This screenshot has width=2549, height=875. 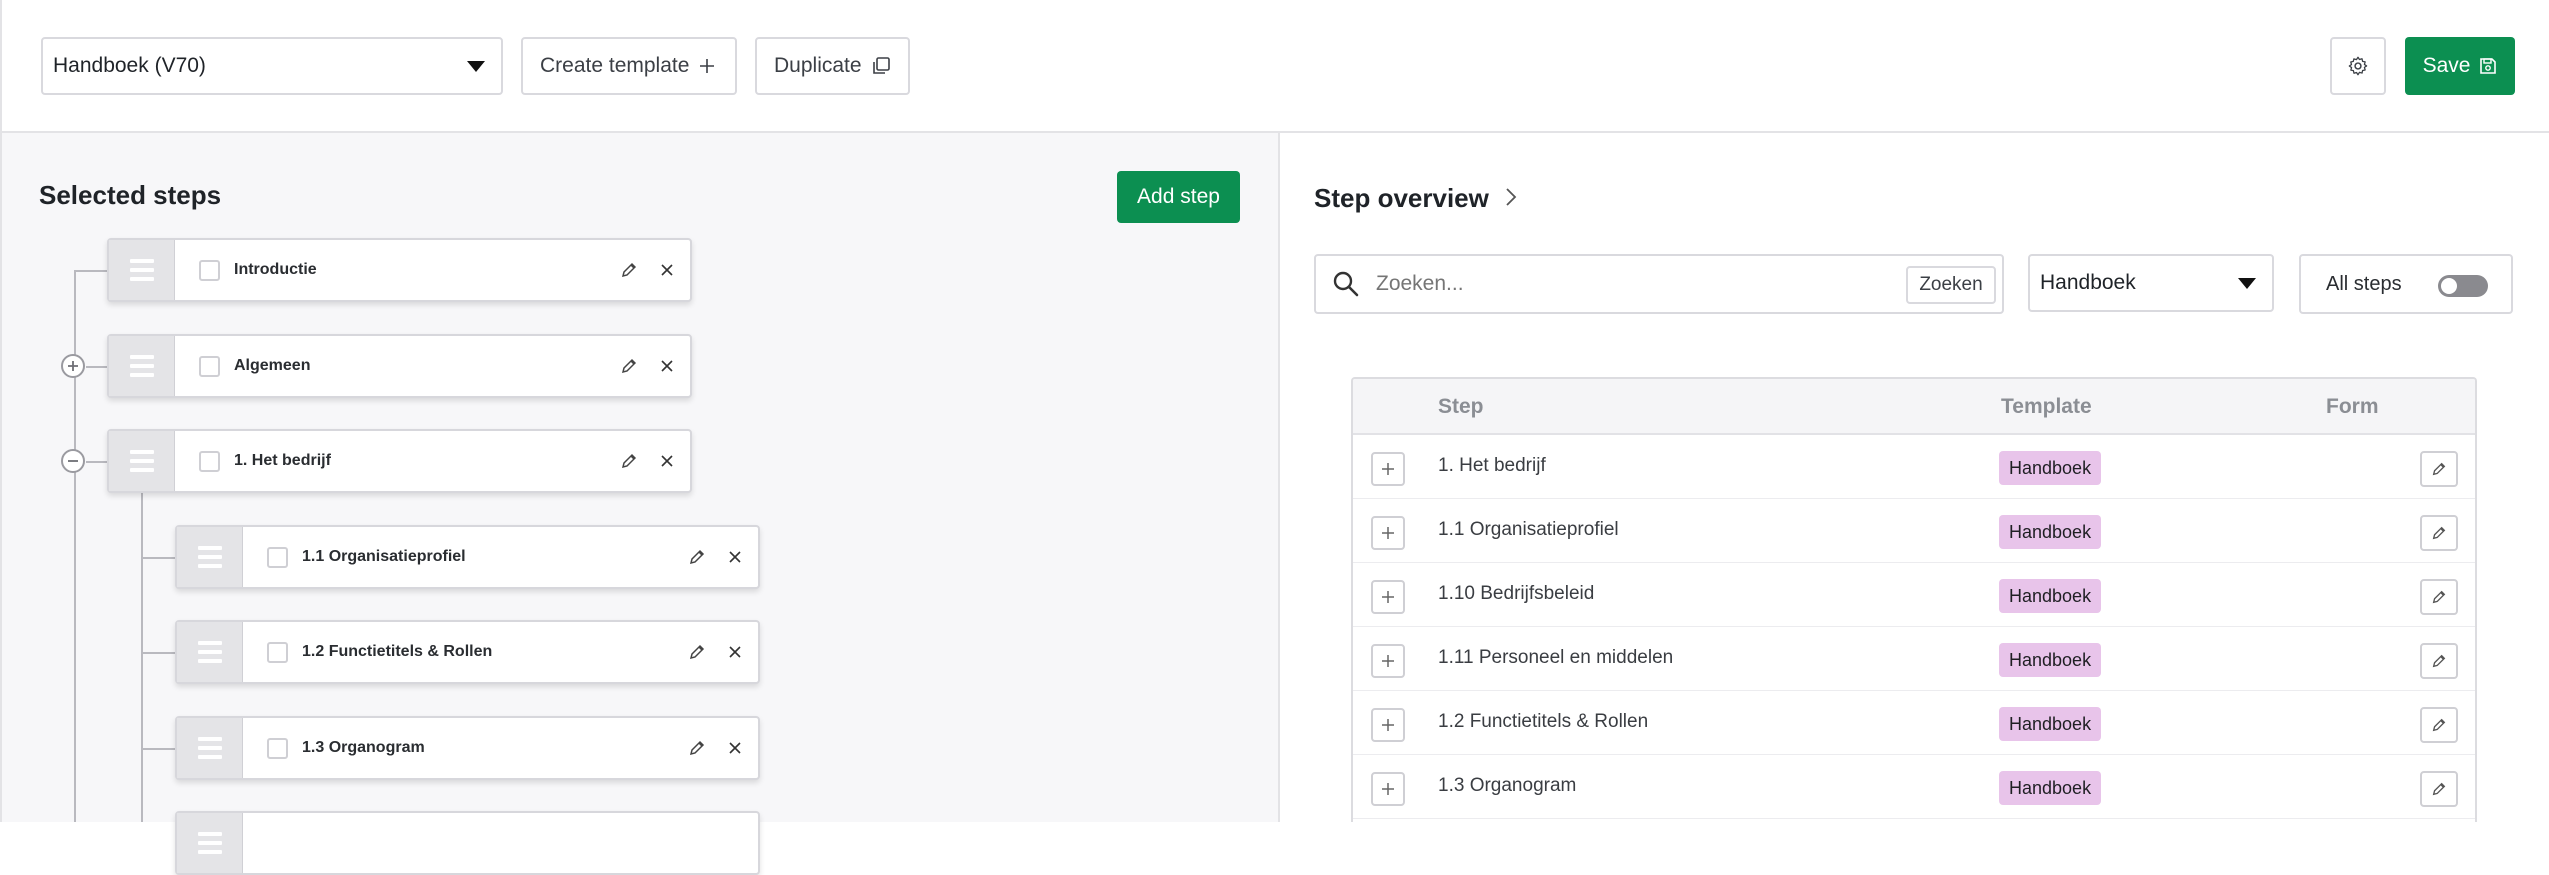 I want to click on step-overview-title: Step overview, so click(x=1401, y=198).